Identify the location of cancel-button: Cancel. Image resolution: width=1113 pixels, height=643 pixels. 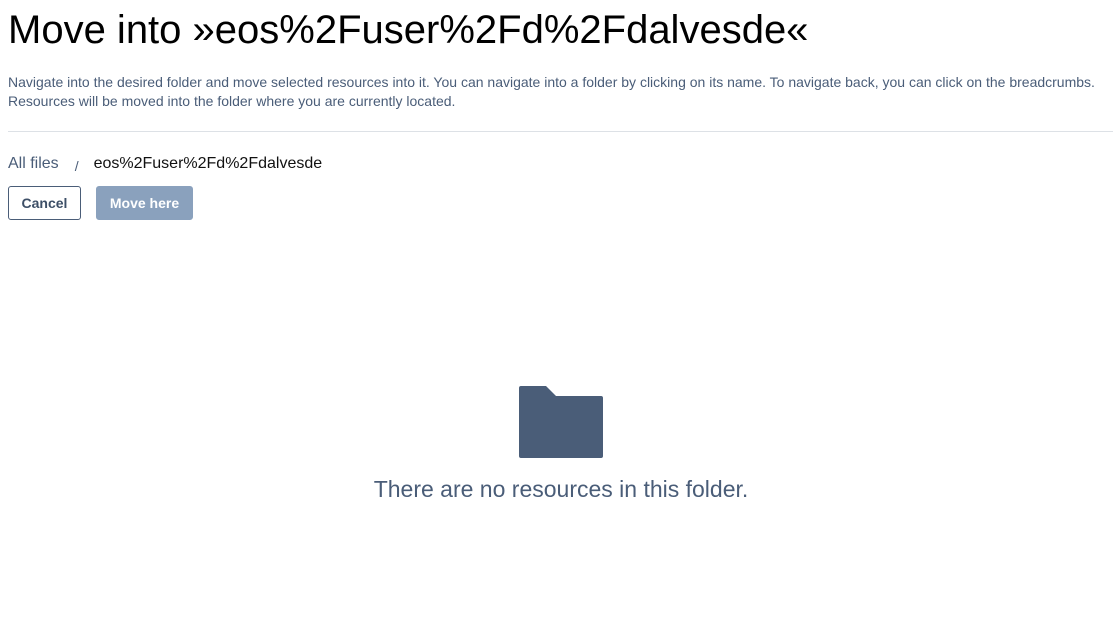
(44, 203).